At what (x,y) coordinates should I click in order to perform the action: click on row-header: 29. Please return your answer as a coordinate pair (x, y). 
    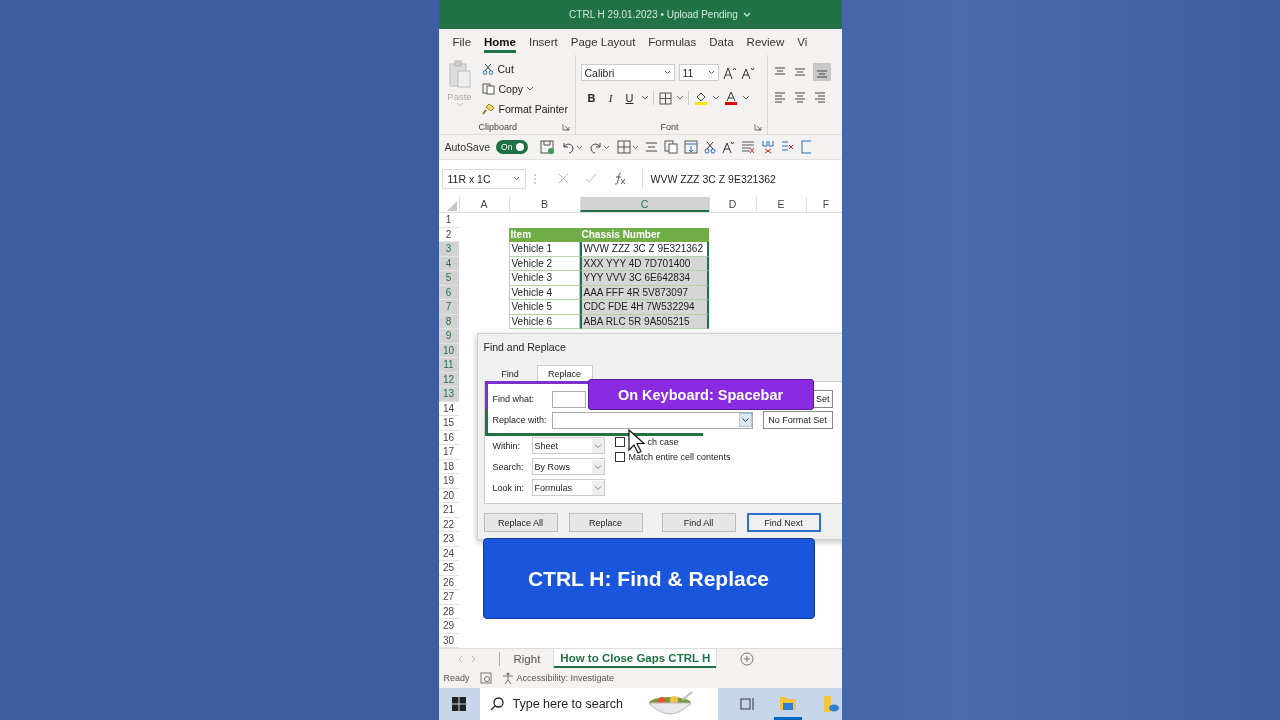
    Looking at the image, I should click on (448, 626).